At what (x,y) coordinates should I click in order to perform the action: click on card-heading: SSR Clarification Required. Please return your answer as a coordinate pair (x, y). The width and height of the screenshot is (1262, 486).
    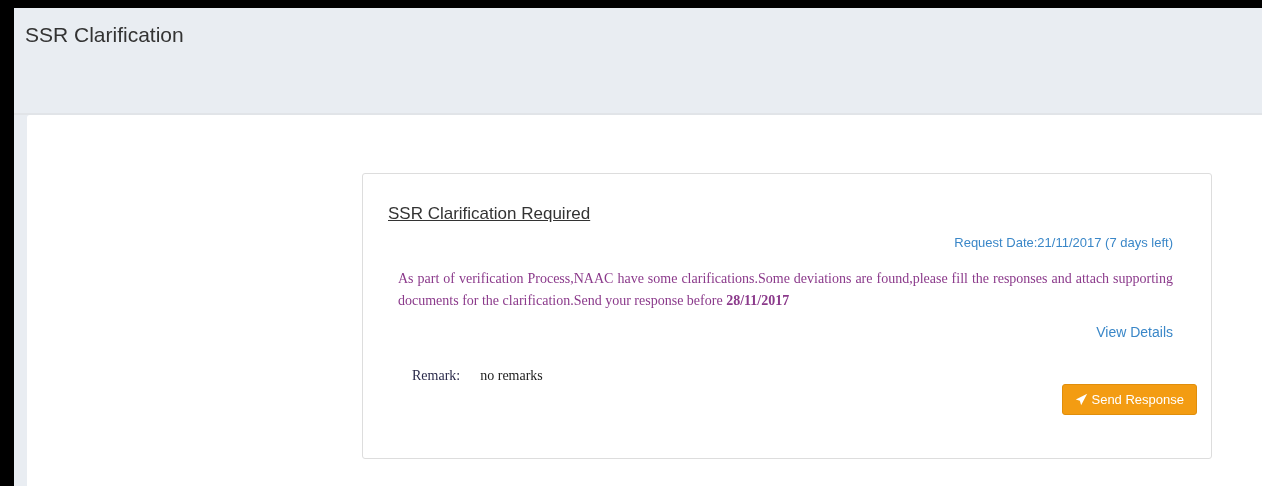
    Looking at the image, I should click on (489, 213).